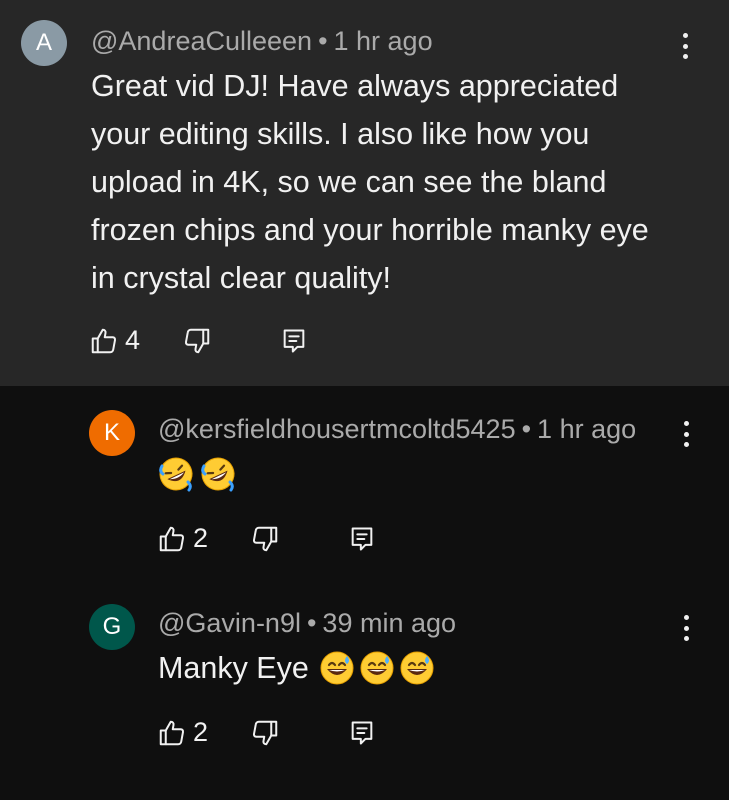 This screenshot has width=729, height=800. What do you see at coordinates (197, 474) in the screenshot?
I see `comment-text` at bounding box center [197, 474].